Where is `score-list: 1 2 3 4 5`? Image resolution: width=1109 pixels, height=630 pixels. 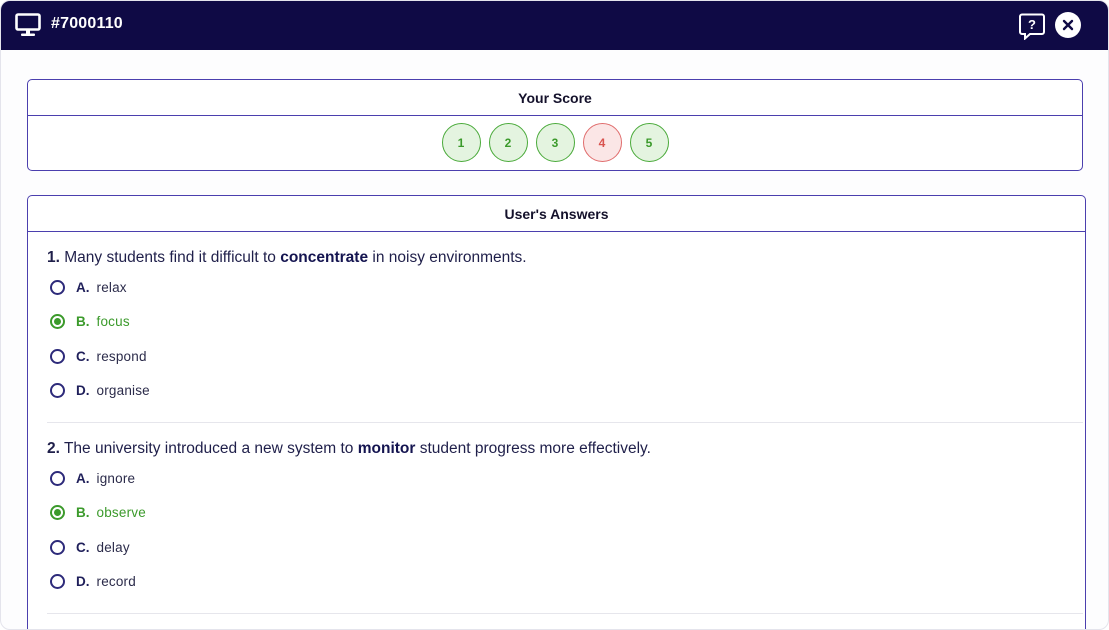
score-list: 1 2 3 4 5 is located at coordinates (555, 139).